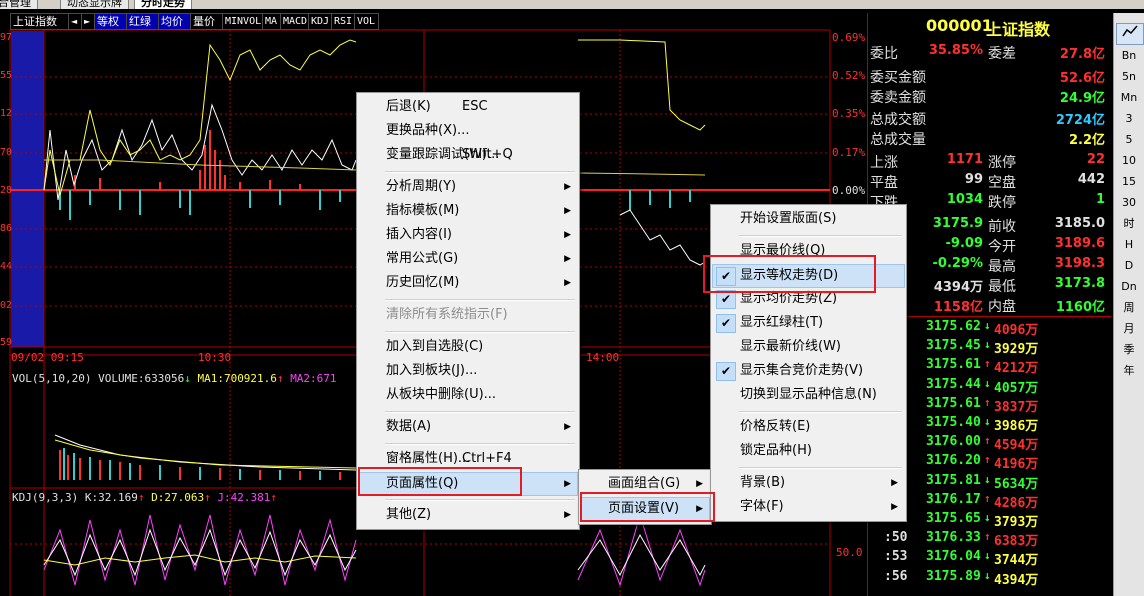 The height and width of the screenshot is (596, 1144). Describe the element at coordinates (808, 371) in the screenshot. I see `menu-item: ✔ 显示集合竞价走势(V)` at that location.